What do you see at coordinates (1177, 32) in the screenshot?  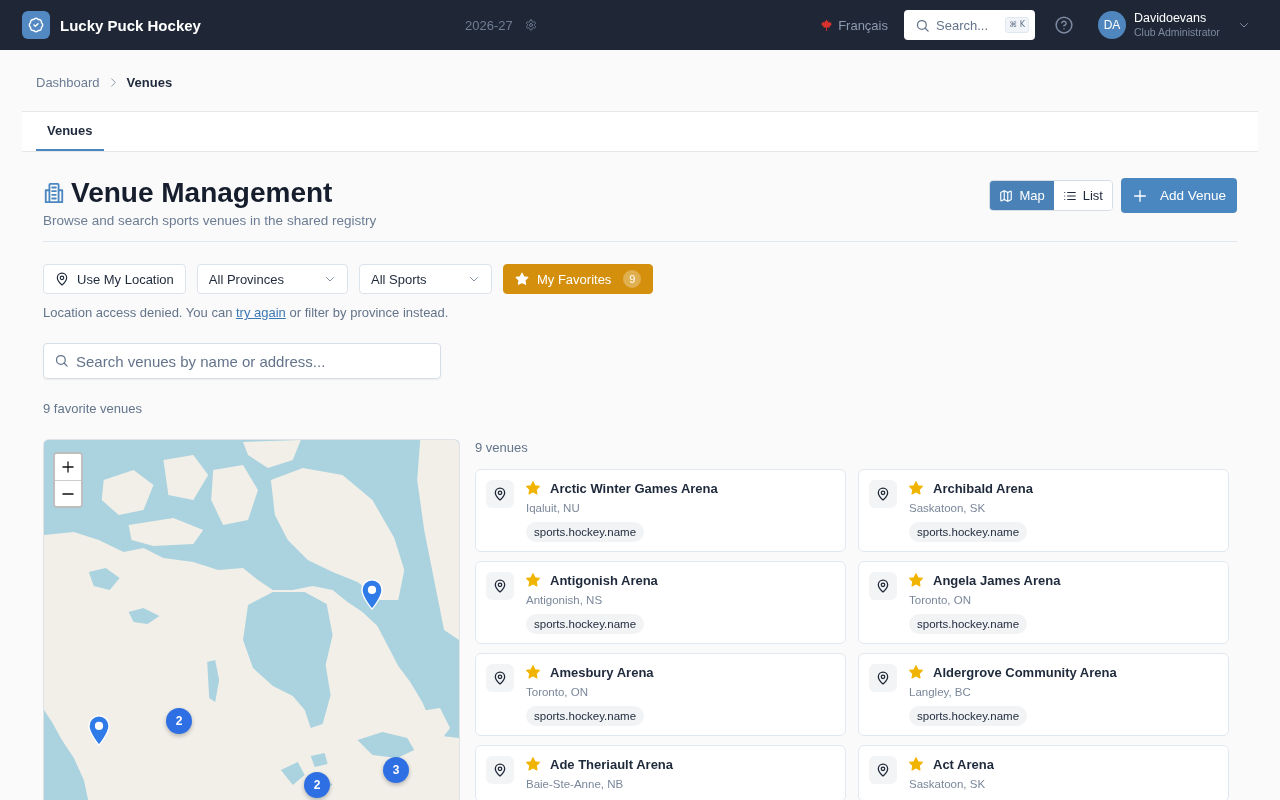 I see `user-role: Club Administrator` at bounding box center [1177, 32].